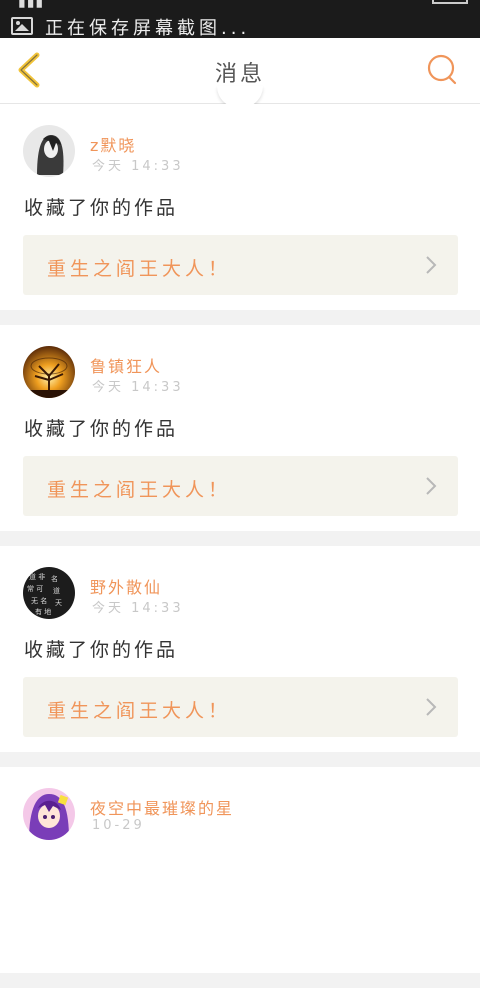 The width and height of the screenshot is (480, 988). Describe the element at coordinates (56, 590) in the screenshot. I see `svg-text: 道` at that location.